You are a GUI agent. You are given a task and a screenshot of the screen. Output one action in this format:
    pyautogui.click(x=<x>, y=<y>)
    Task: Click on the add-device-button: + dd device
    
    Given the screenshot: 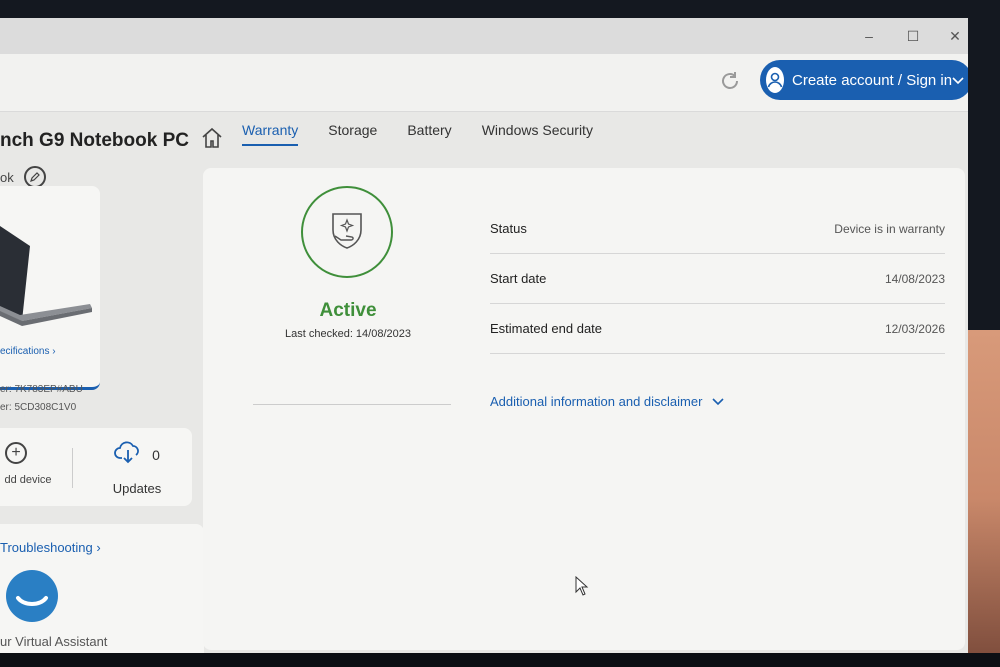 What is the action you would take?
    pyautogui.click(x=30, y=464)
    